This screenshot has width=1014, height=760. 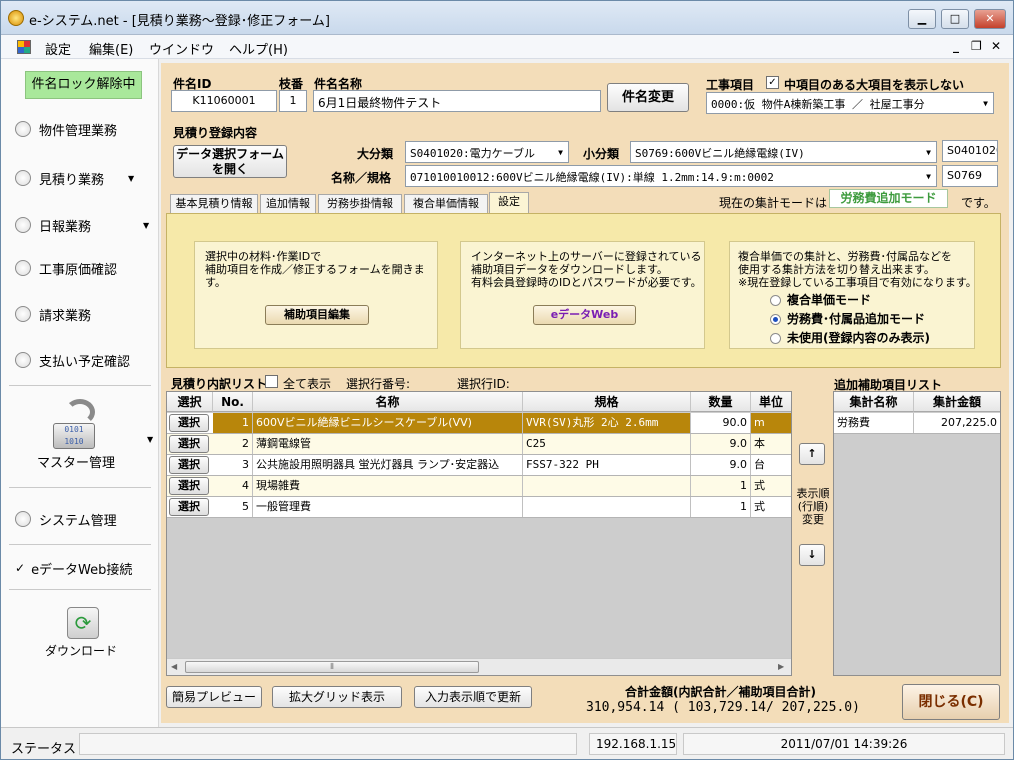 I want to click on minor-category-label: 小分類, so click(x=601, y=154).